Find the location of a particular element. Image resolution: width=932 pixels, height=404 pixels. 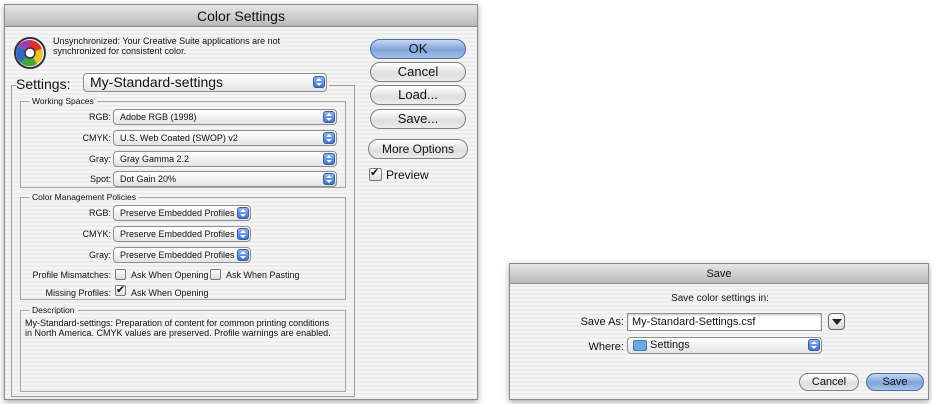

save-dialog-save-button: Save is located at coordinates (895, 382).